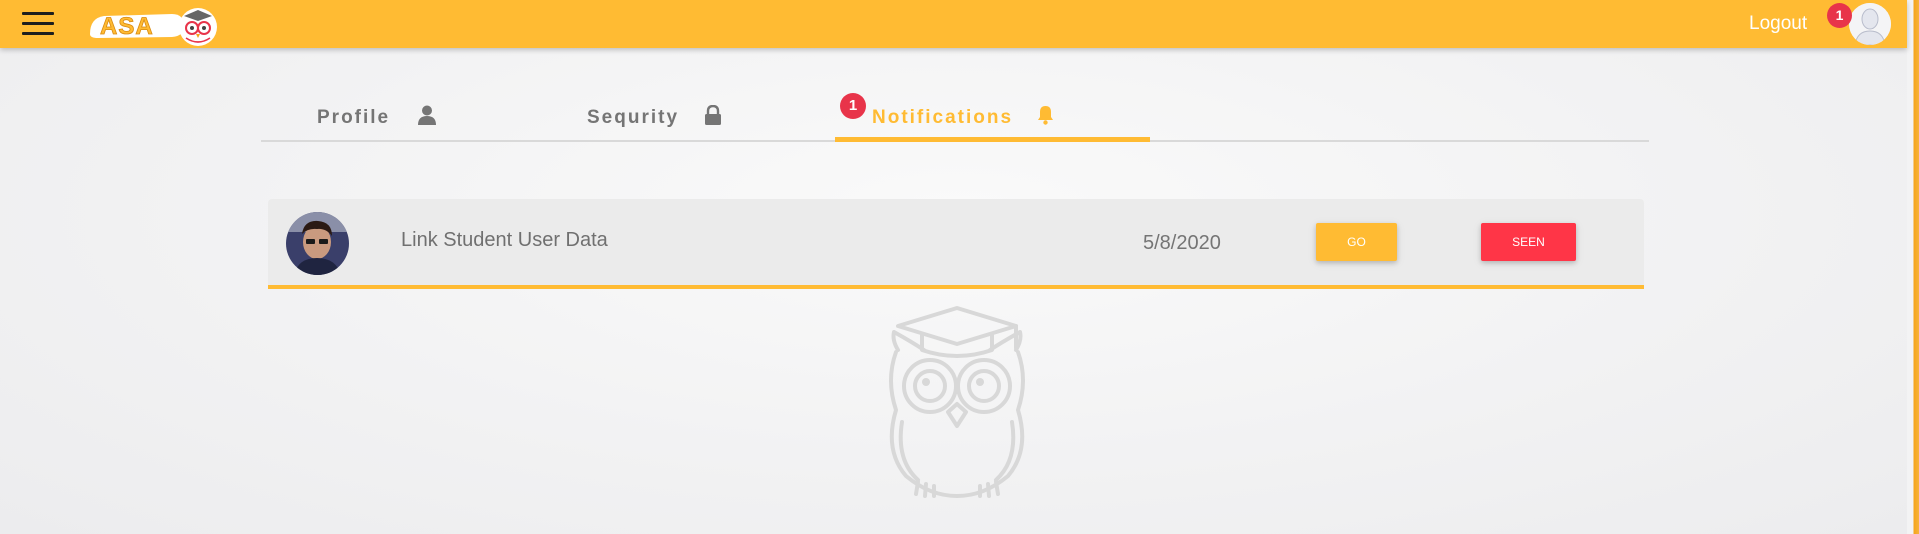 This screenshot has width=1919, height=534. I want to click on tab-profile-label: Profile, so click(354, 117).